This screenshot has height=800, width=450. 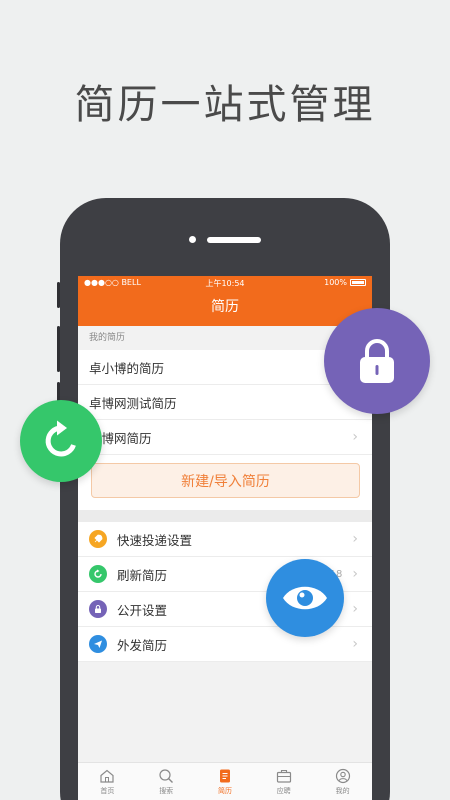 I want to click on section-divider, so click(x=225, y=516).